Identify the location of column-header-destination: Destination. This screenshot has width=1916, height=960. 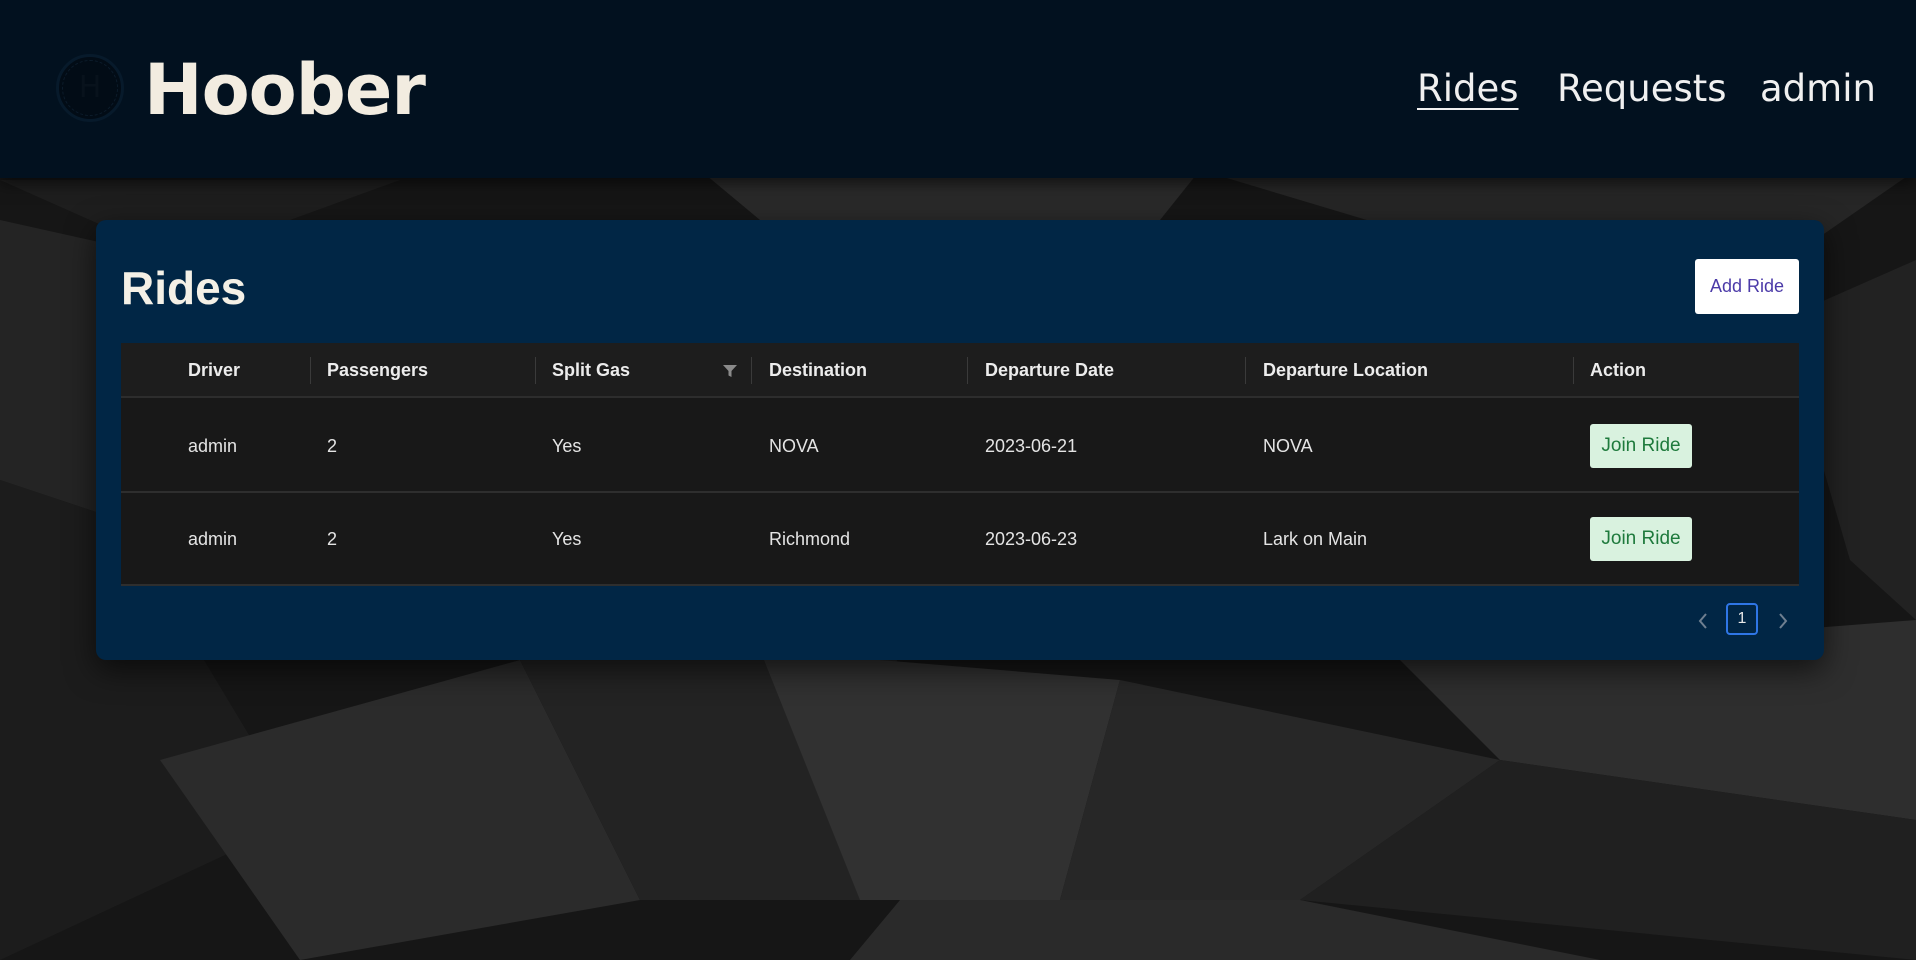
(818, 370).